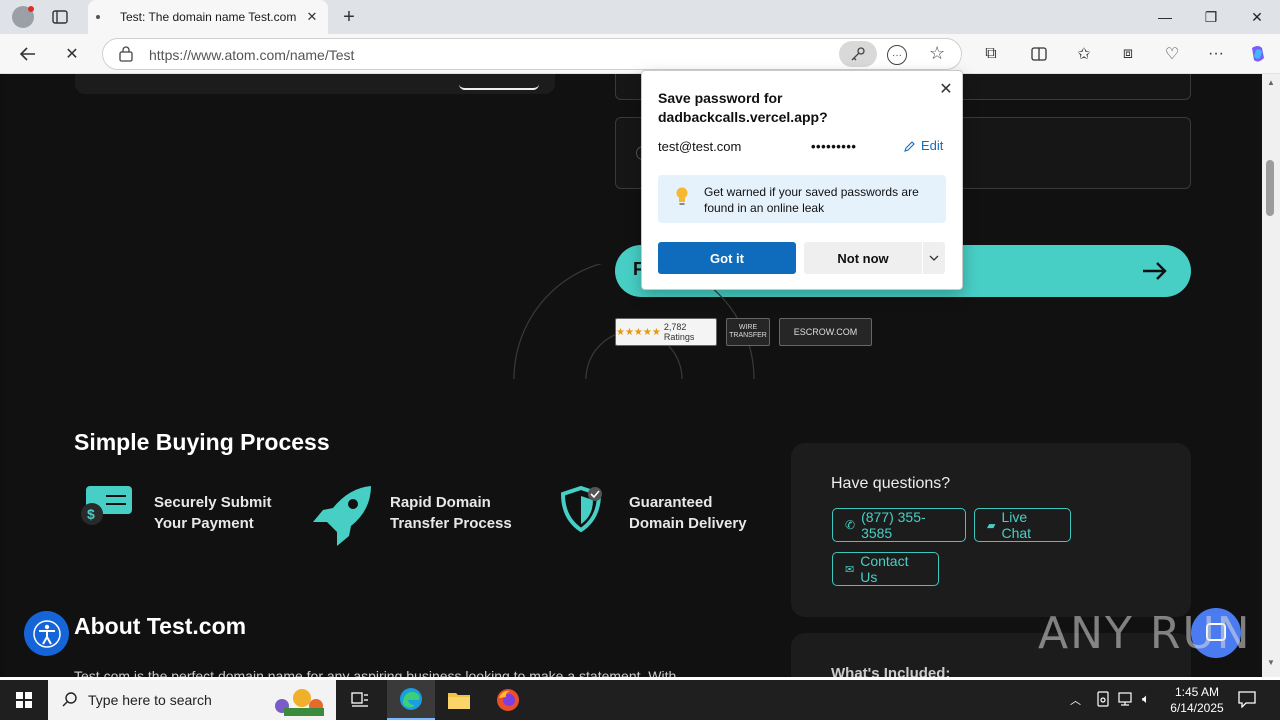  I want to click on got-it-button: Got it, so click(727, 258).